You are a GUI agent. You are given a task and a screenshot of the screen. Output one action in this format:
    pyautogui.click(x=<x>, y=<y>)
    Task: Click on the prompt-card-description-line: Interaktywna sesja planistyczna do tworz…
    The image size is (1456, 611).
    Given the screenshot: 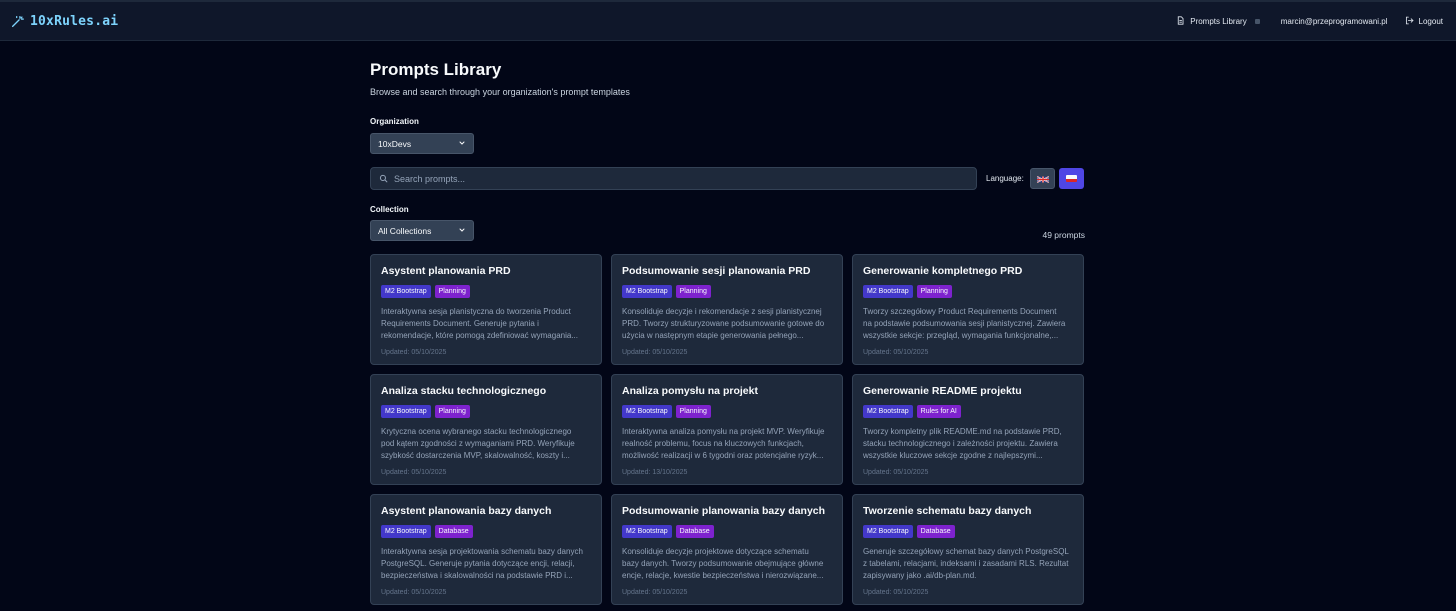 What is the action you would take?
    pyautogui.click(x=476, y=311)
    